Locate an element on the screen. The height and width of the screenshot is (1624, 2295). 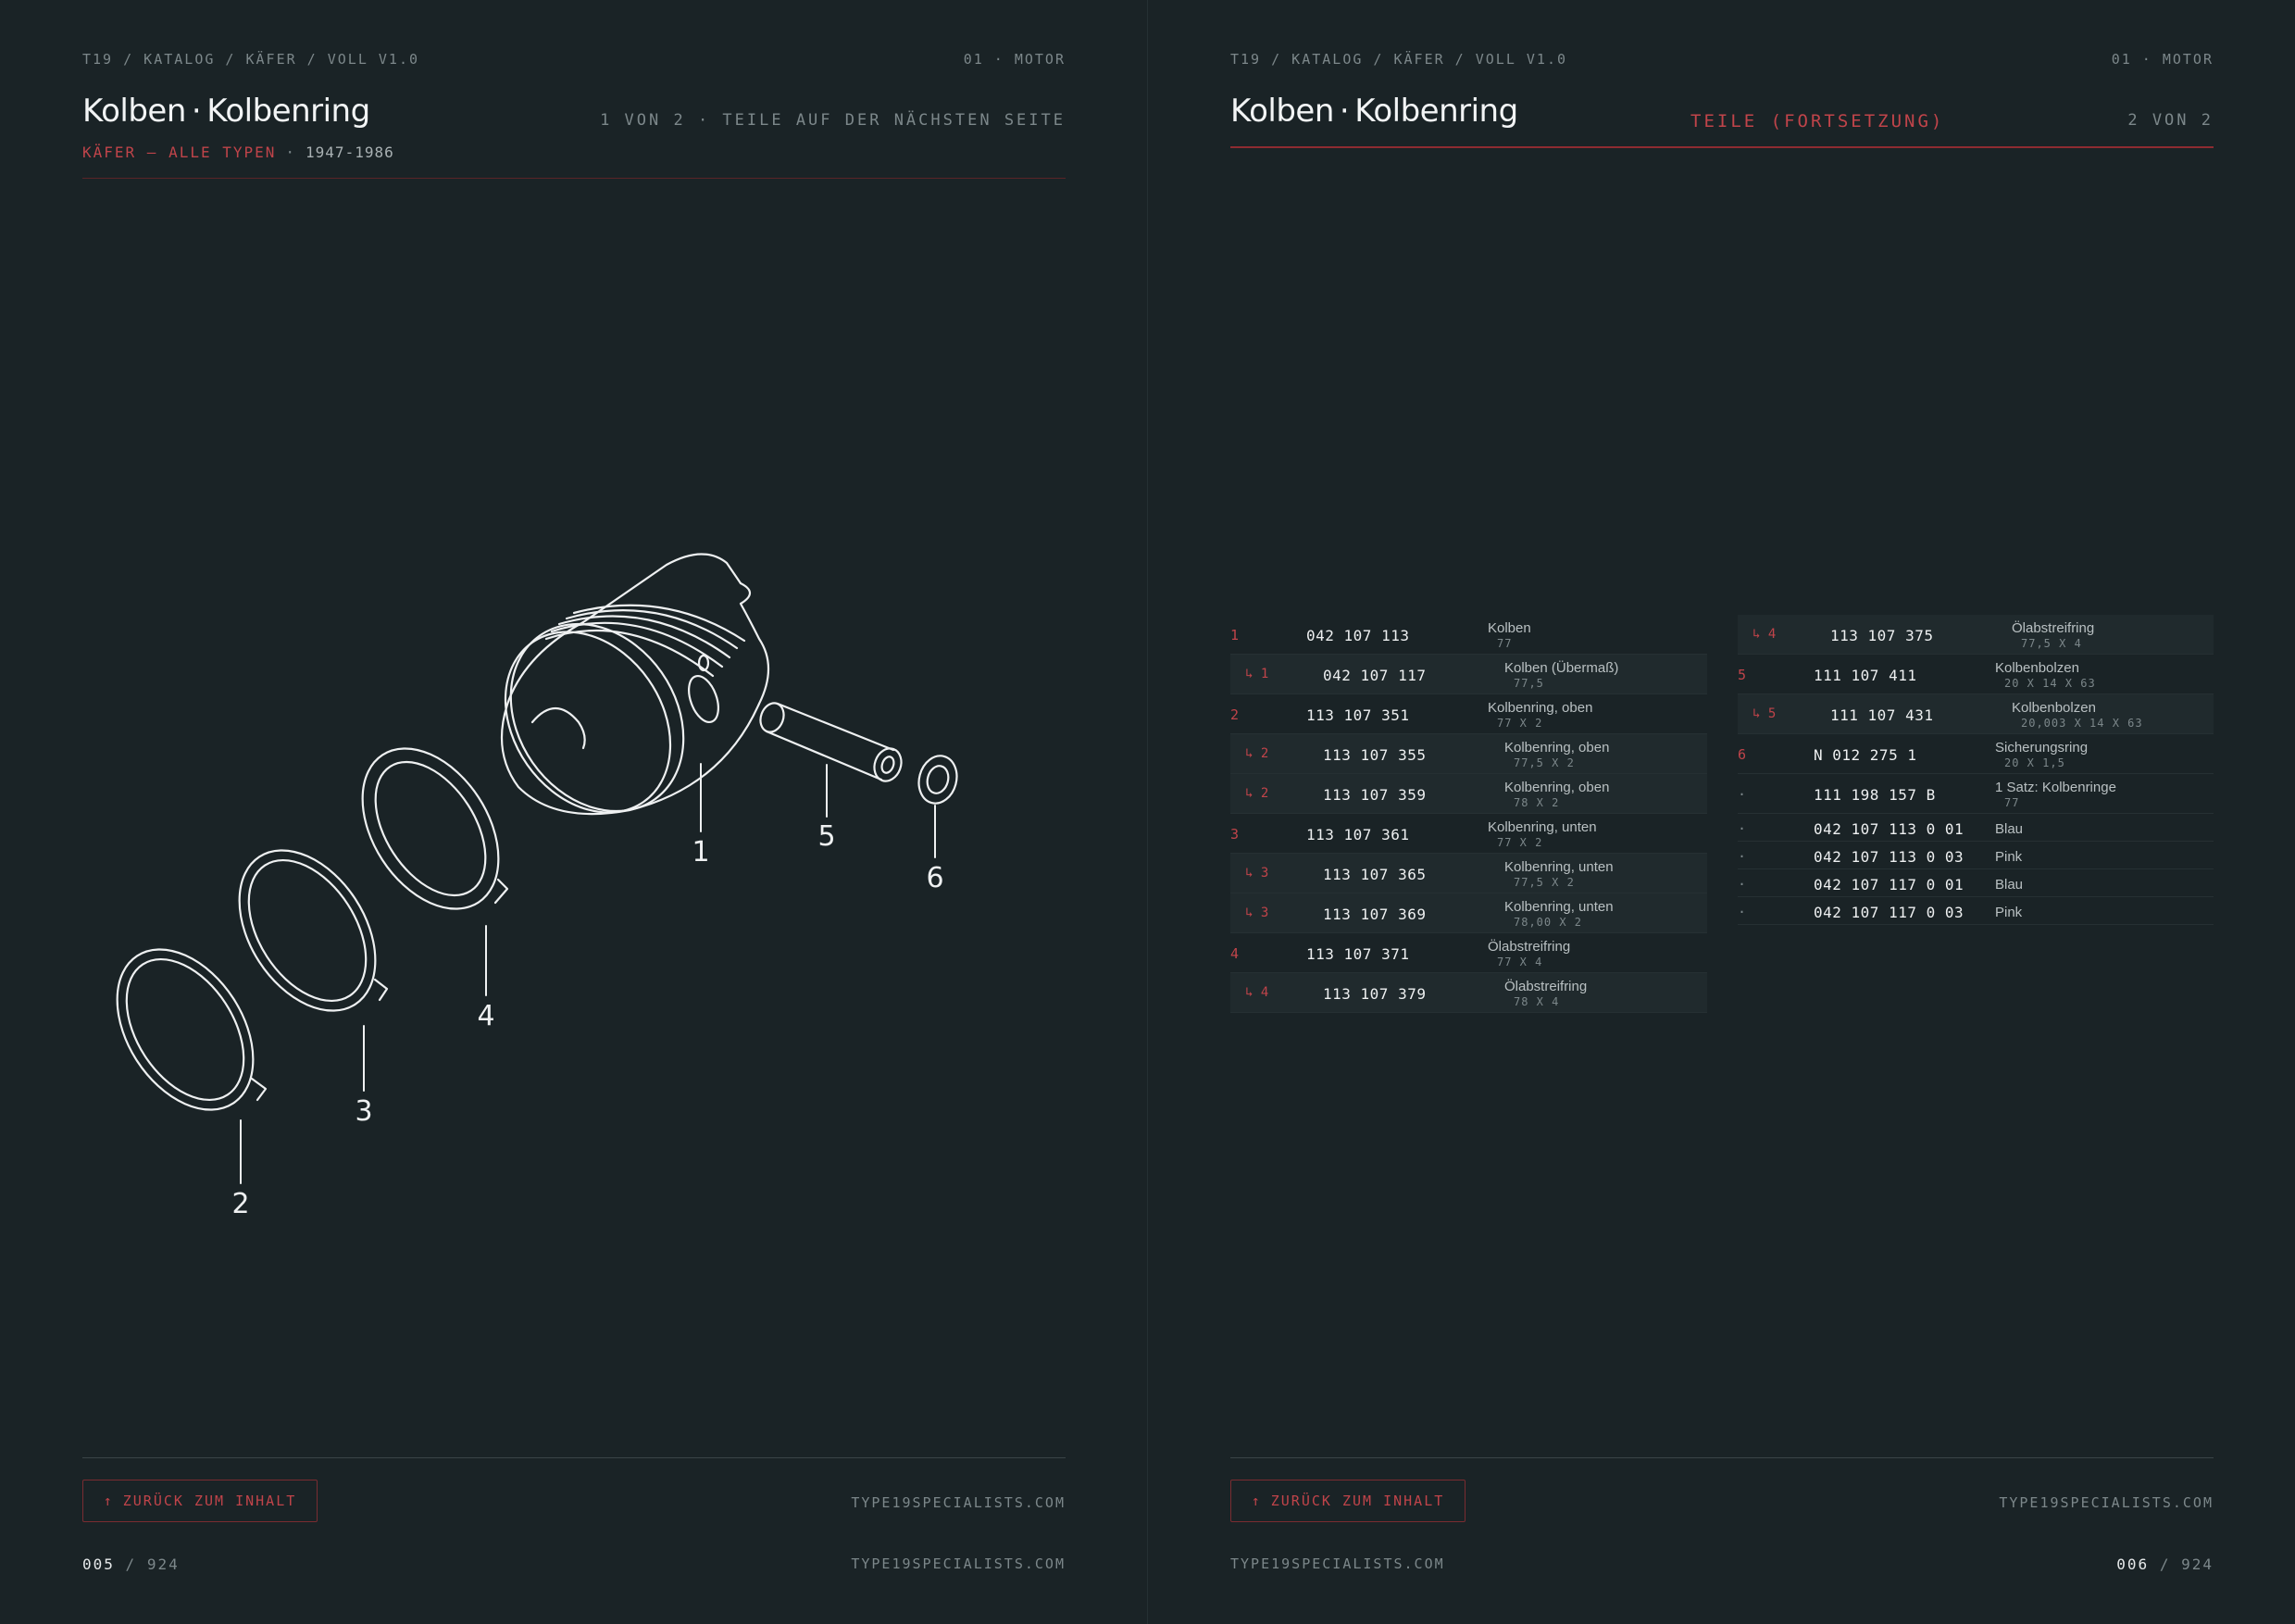
callout-6: 6 is located at coordinates (934, 878).